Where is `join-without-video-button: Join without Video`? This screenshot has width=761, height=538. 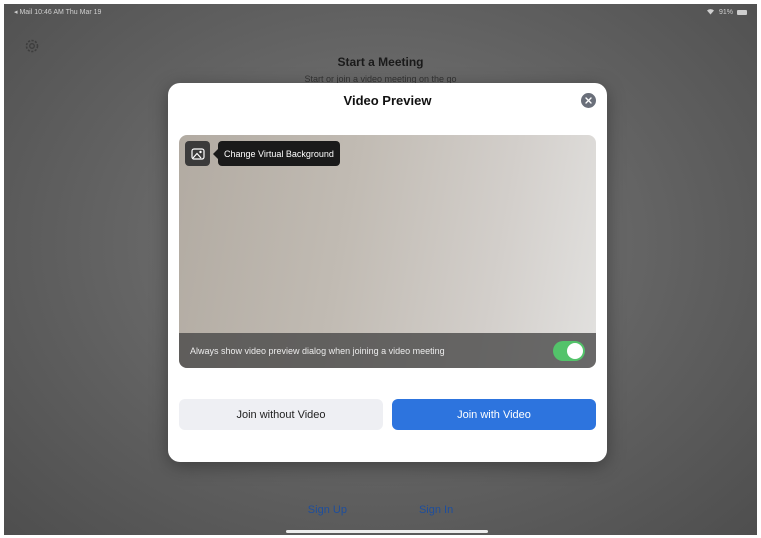
join-without-video-button: Join without Video is located at coordinates (281, 414).